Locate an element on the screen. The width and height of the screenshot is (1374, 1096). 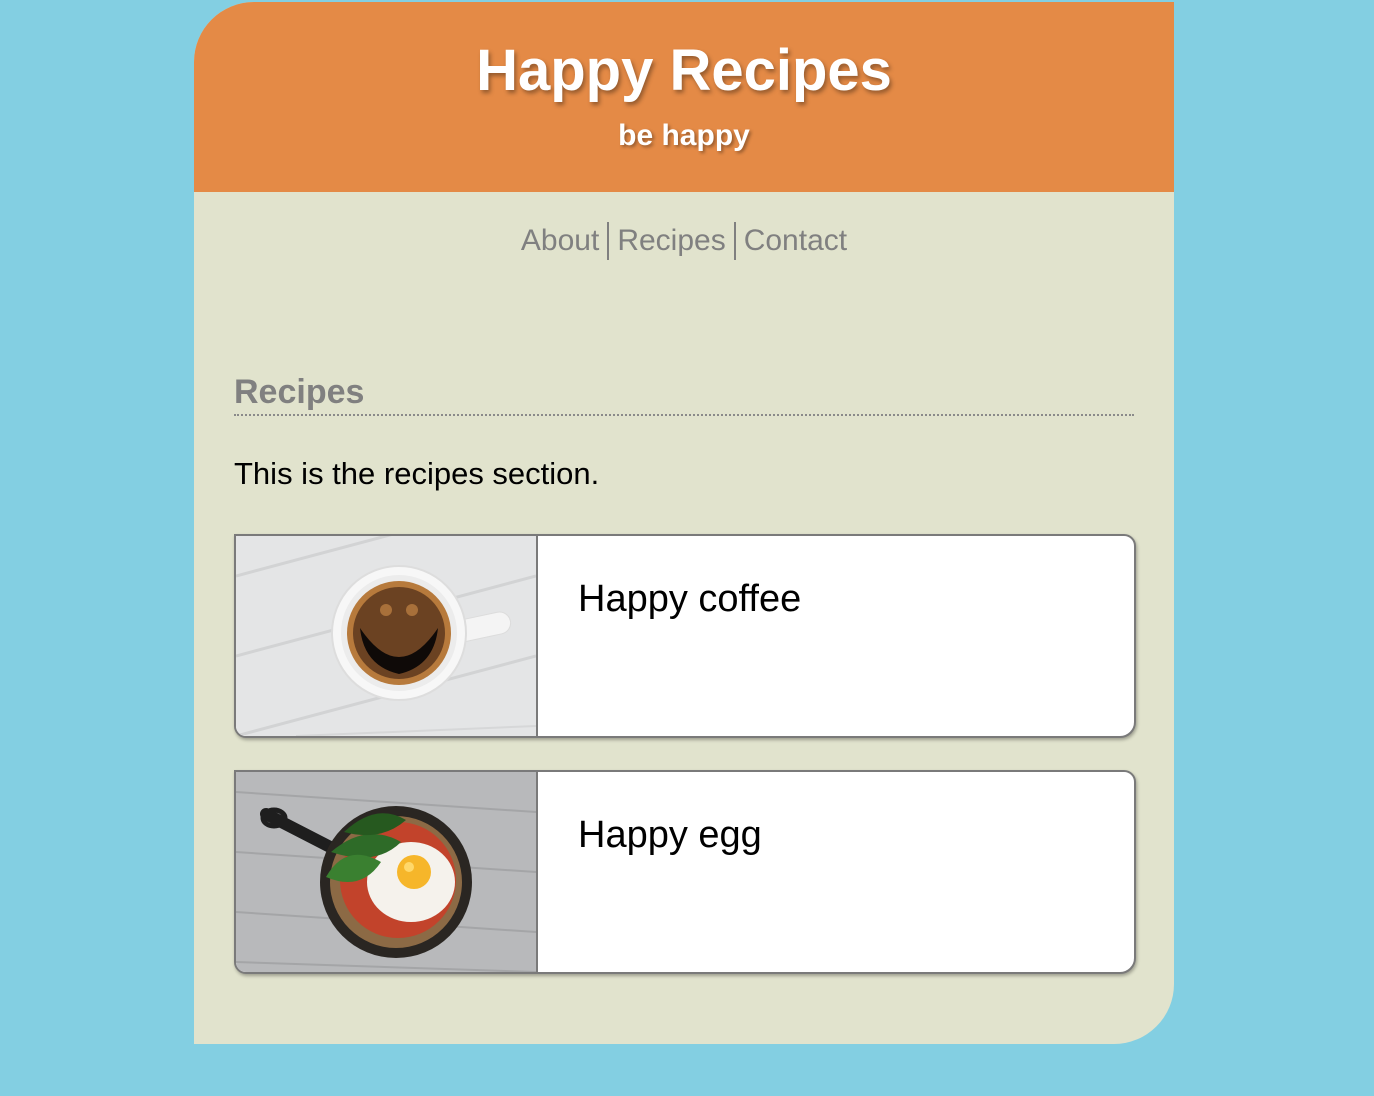
recipe-card-coffee: Happy coffee is located at coordinates (685, 636).